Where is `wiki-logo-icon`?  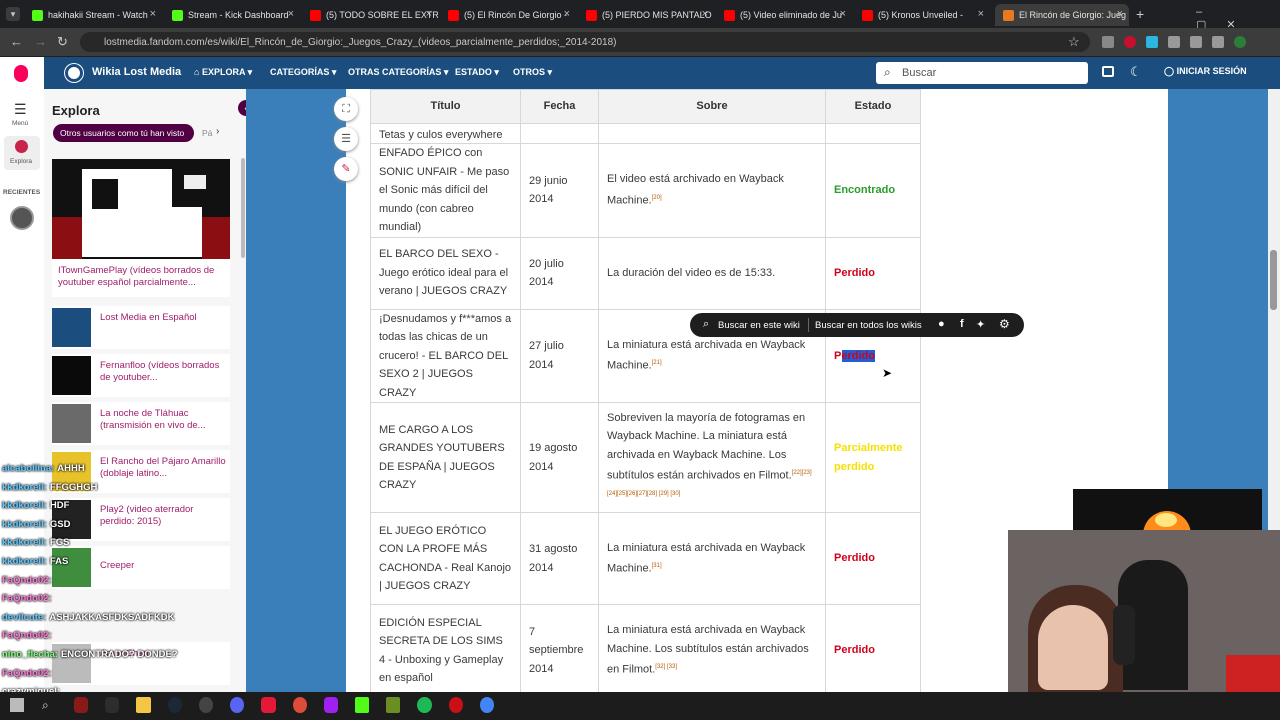
wiki-logo-icon is located at coordinates (74, 73).